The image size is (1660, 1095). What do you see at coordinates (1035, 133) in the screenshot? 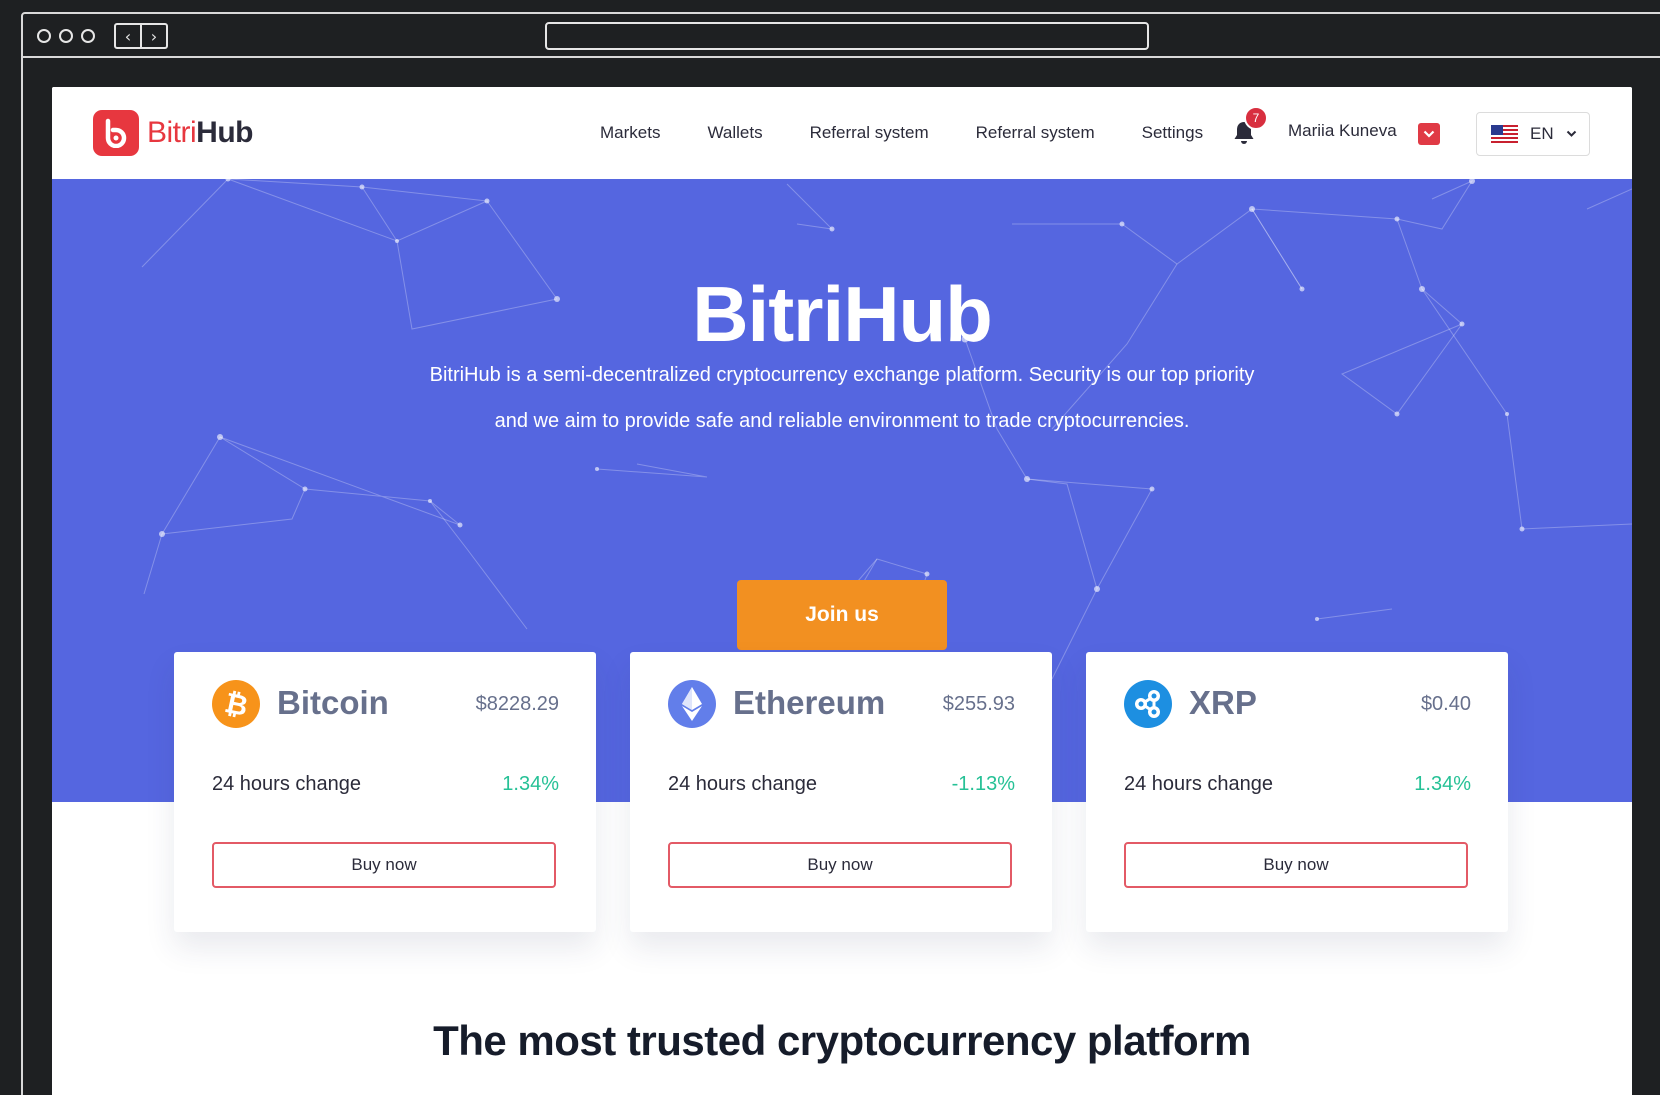
I see `nav-item-referral-system-2: Referral system` at bounding box center [1035, 133].